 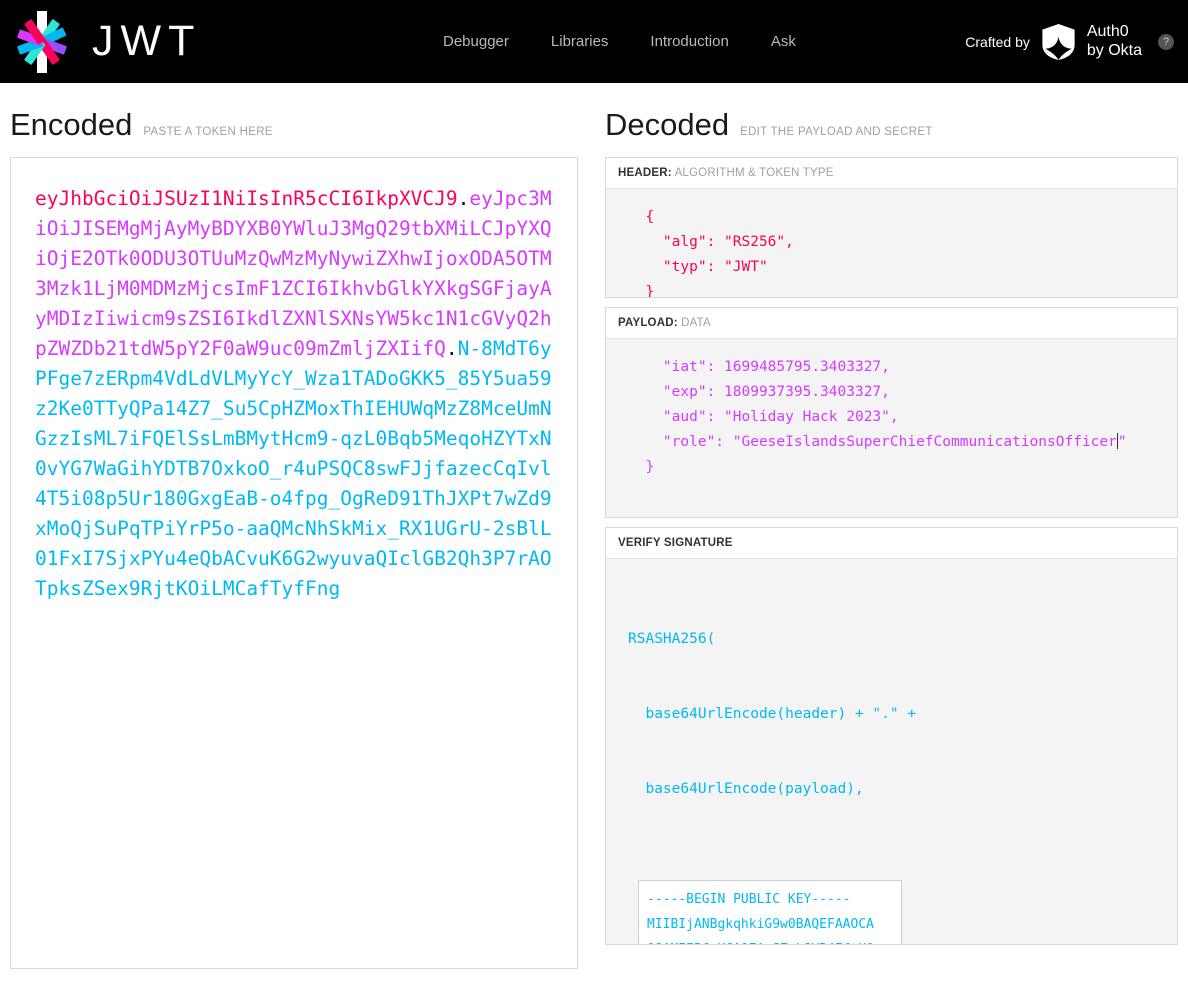 What do you see at coordinates (891, 323) in the screenshot?
I see `payload-panel-label: PAYLOAD: DATA` at bounding box center [891, 323].